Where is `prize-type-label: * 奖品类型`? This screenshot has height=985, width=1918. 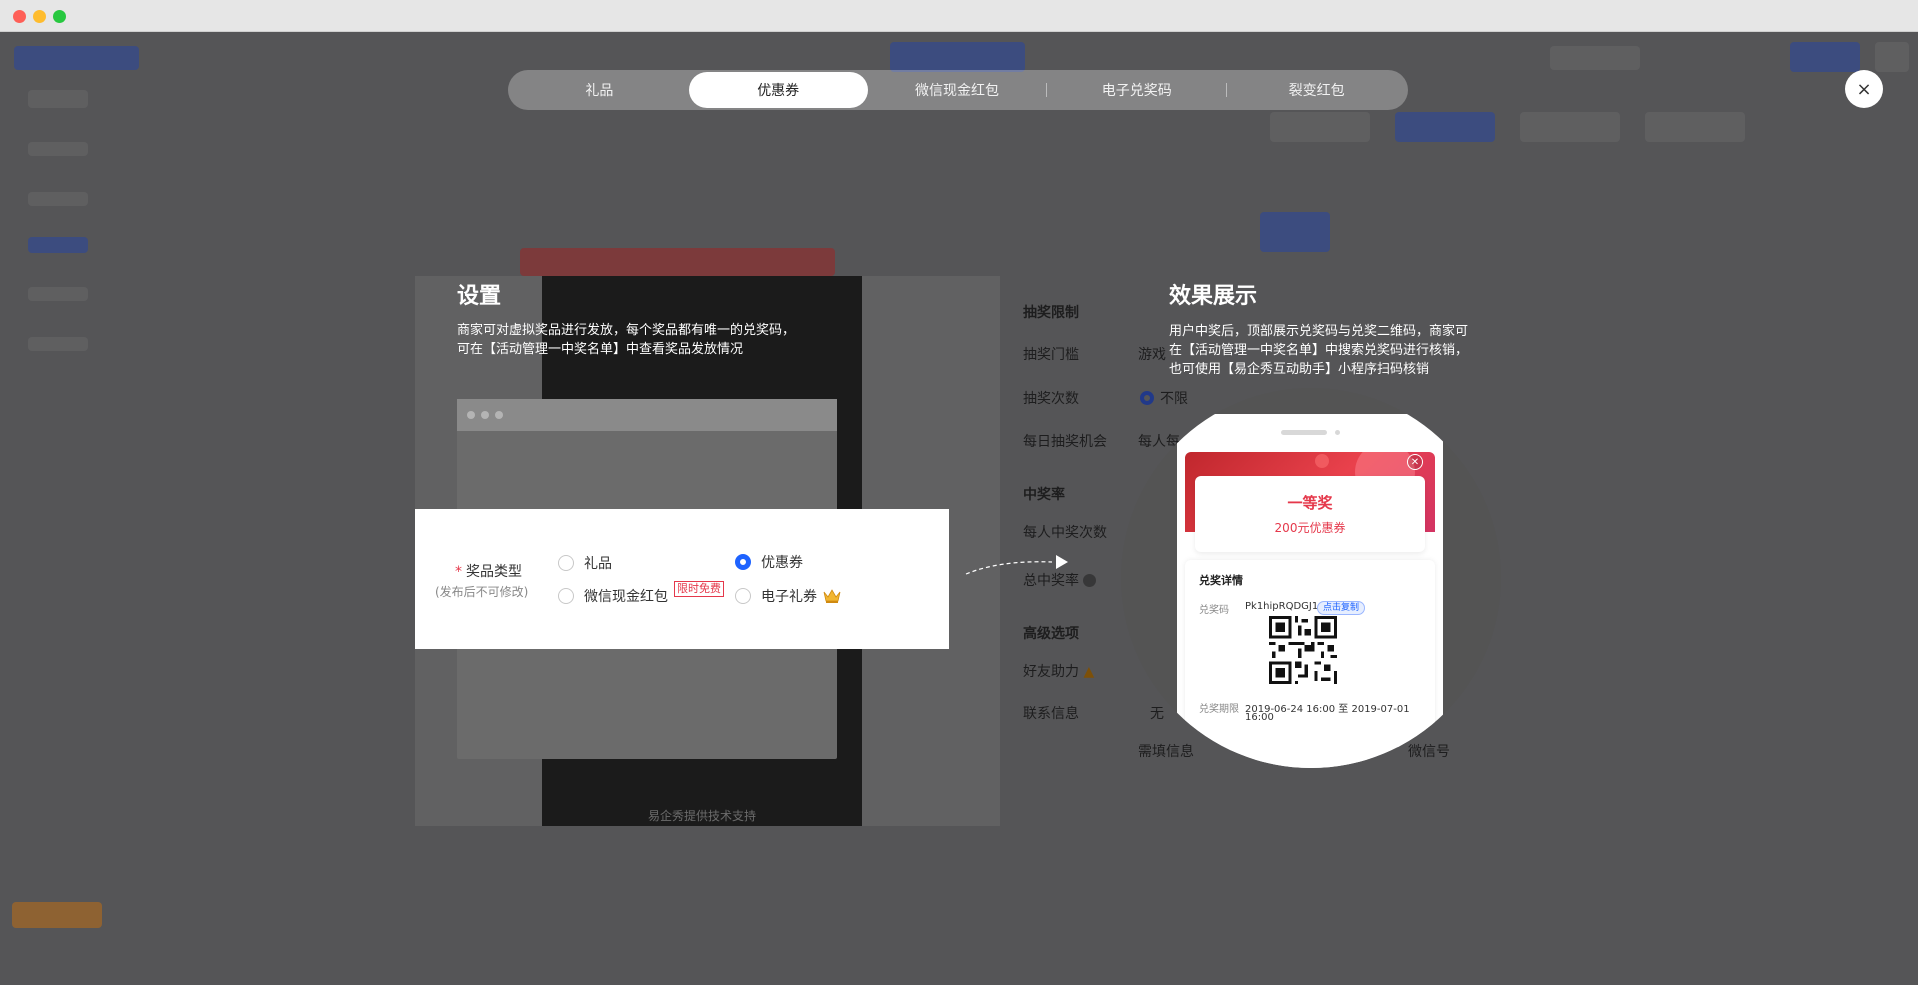 prize-type-label: * 奖品类型 is located at coordinates (488, 571).